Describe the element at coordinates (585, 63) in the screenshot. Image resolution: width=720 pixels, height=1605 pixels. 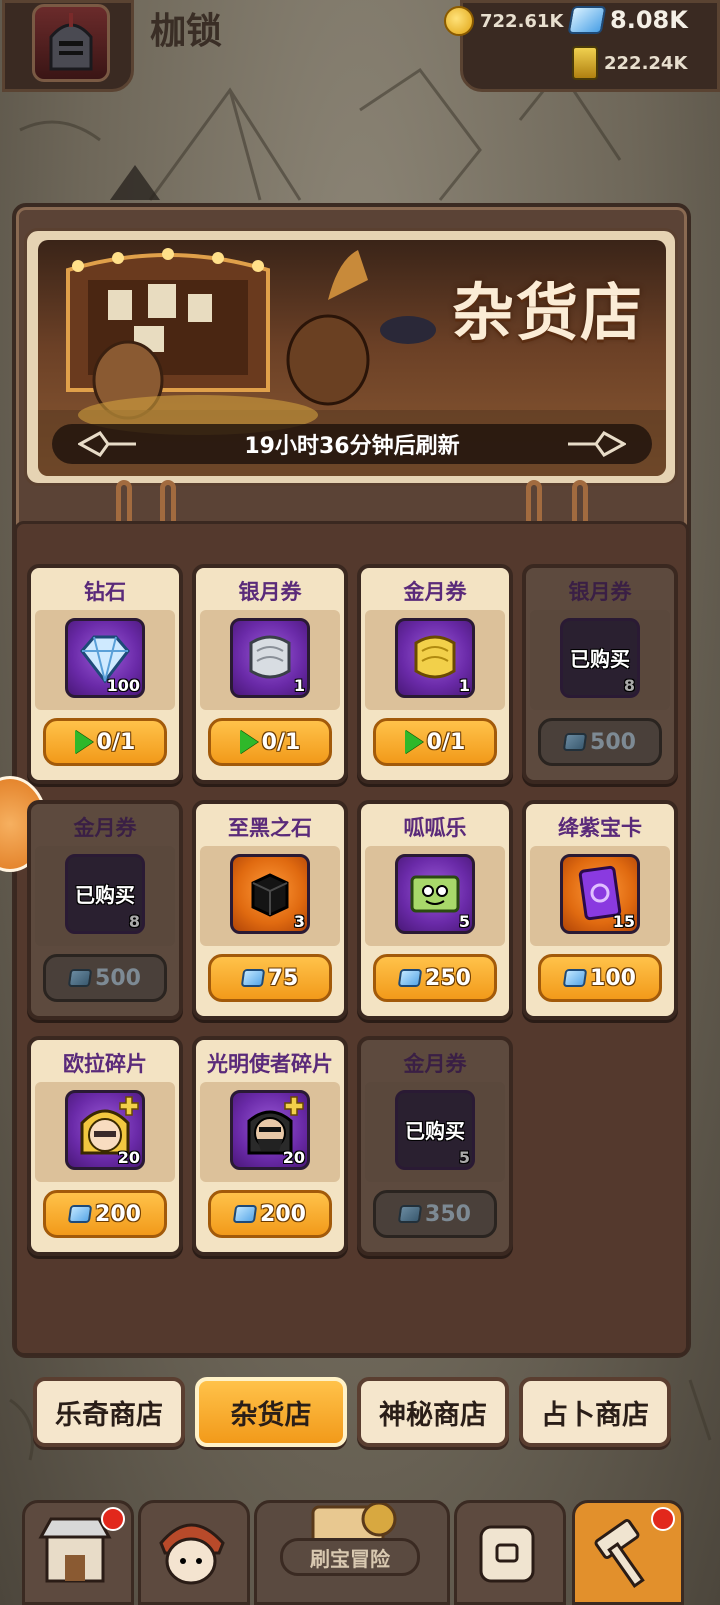
I see `potion-icon` at that location.